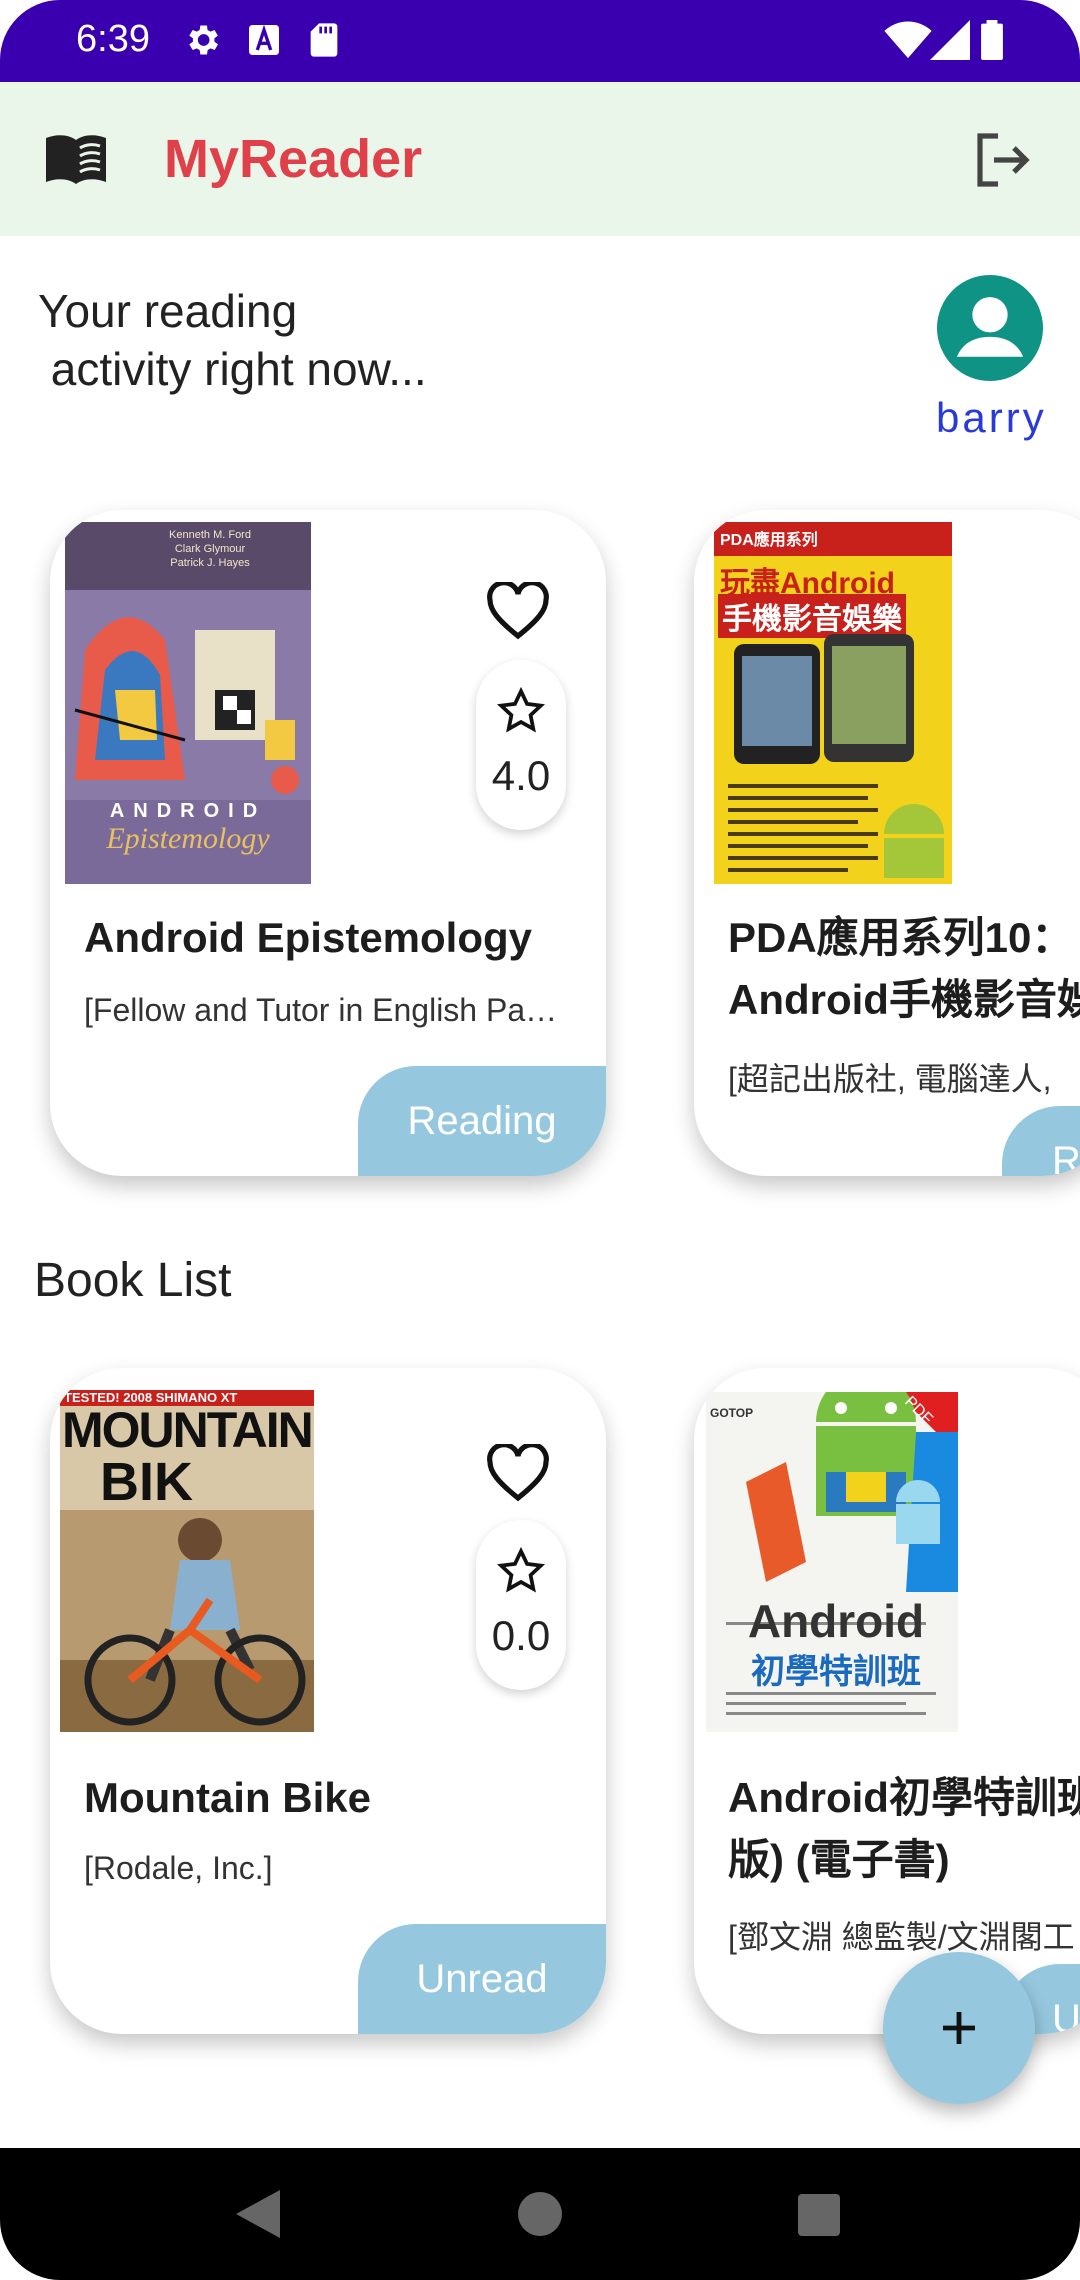 Image resolution: width=1080 pixels, height=2280 pixels. I want to click on settings-icon, so click(203, 40).